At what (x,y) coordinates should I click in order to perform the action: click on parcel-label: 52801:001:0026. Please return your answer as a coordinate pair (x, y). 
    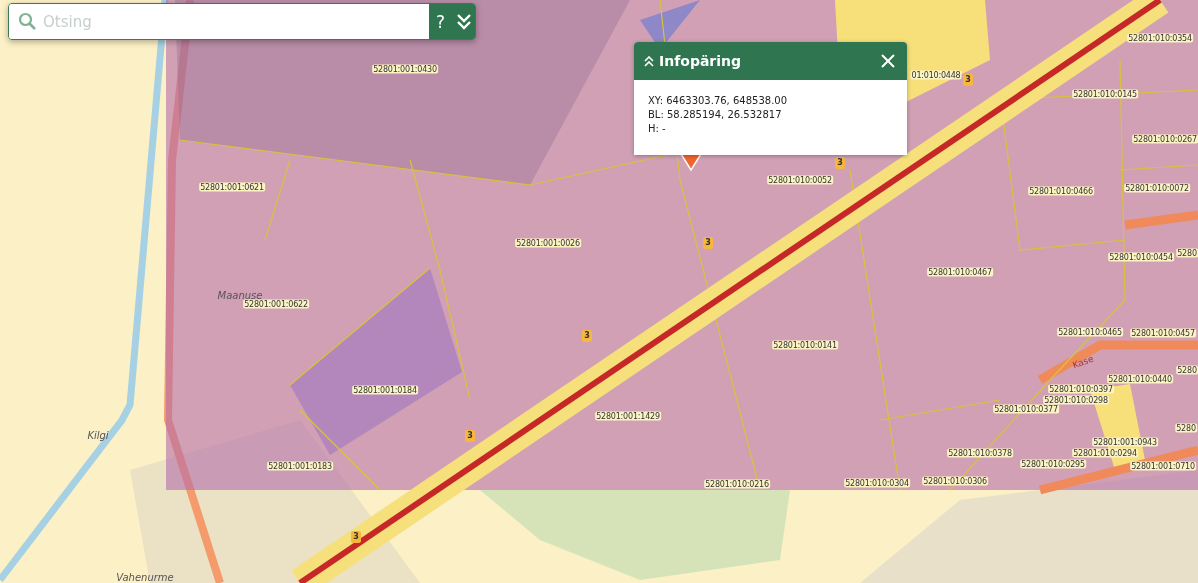
    Looking at the image, I should click on (548, 243).